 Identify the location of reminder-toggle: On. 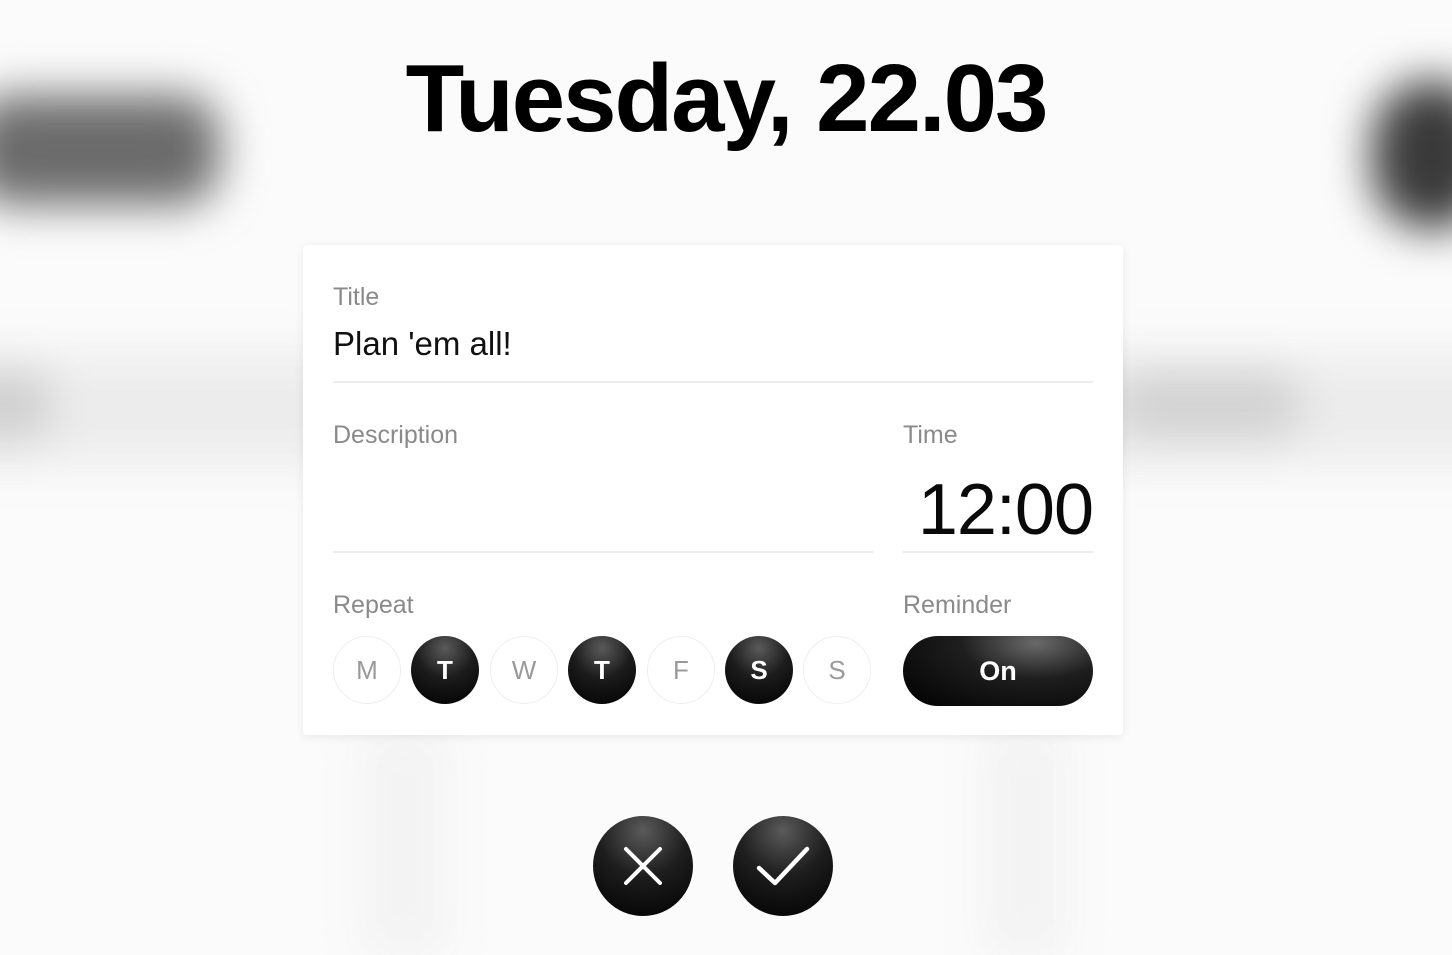
(998, 671).